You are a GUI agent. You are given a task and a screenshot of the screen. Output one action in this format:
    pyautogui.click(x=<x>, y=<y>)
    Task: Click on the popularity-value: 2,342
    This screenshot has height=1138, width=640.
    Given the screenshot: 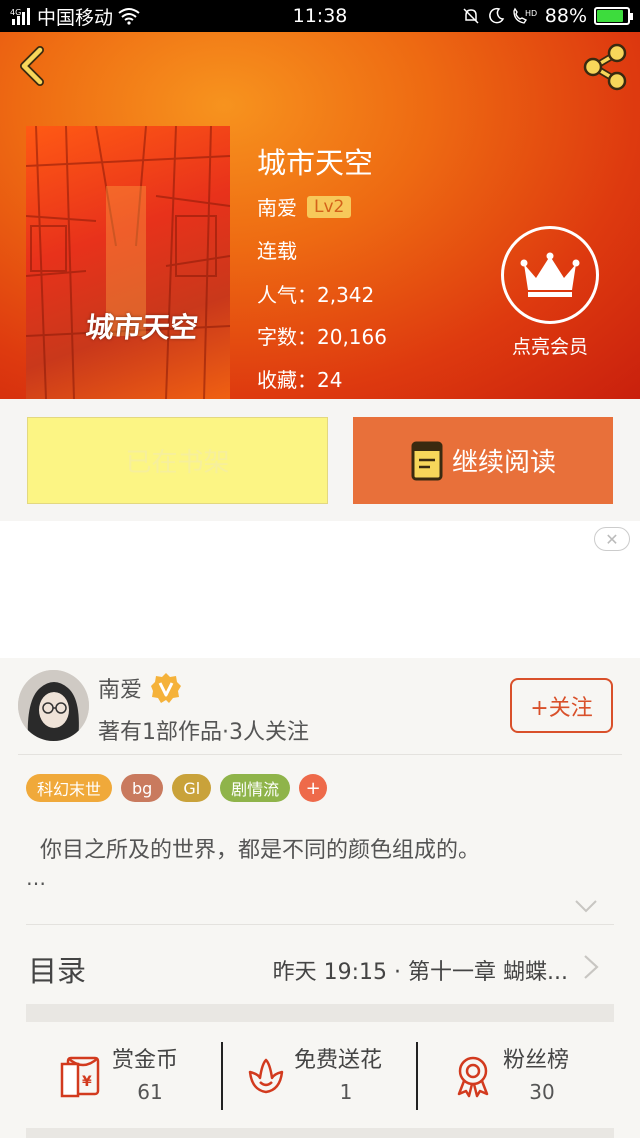 What is the action you would take?
    pyautogui.click(x=346, y=295)
    